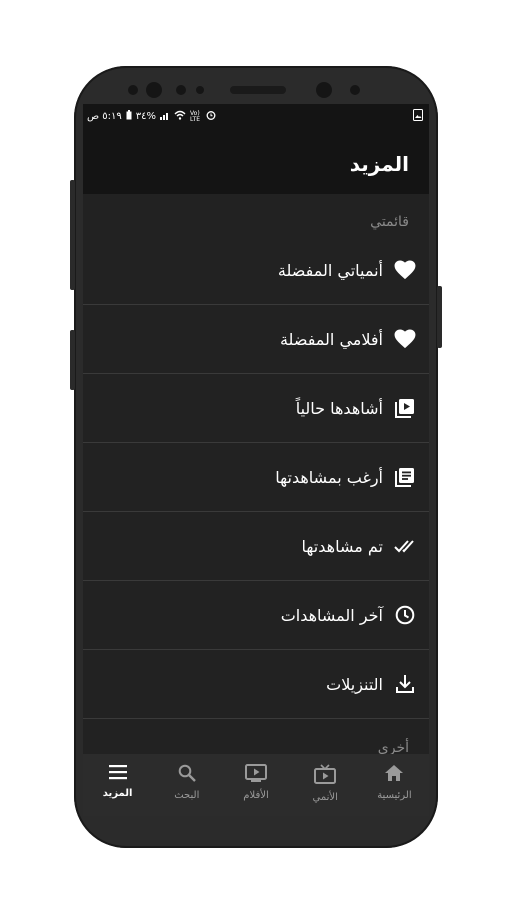 The image size is (512, 921). What do you see at coordinates (146, 116) in the screenshot?
I see `battery-level: ٣٤%` at bounding box center [146, 116].